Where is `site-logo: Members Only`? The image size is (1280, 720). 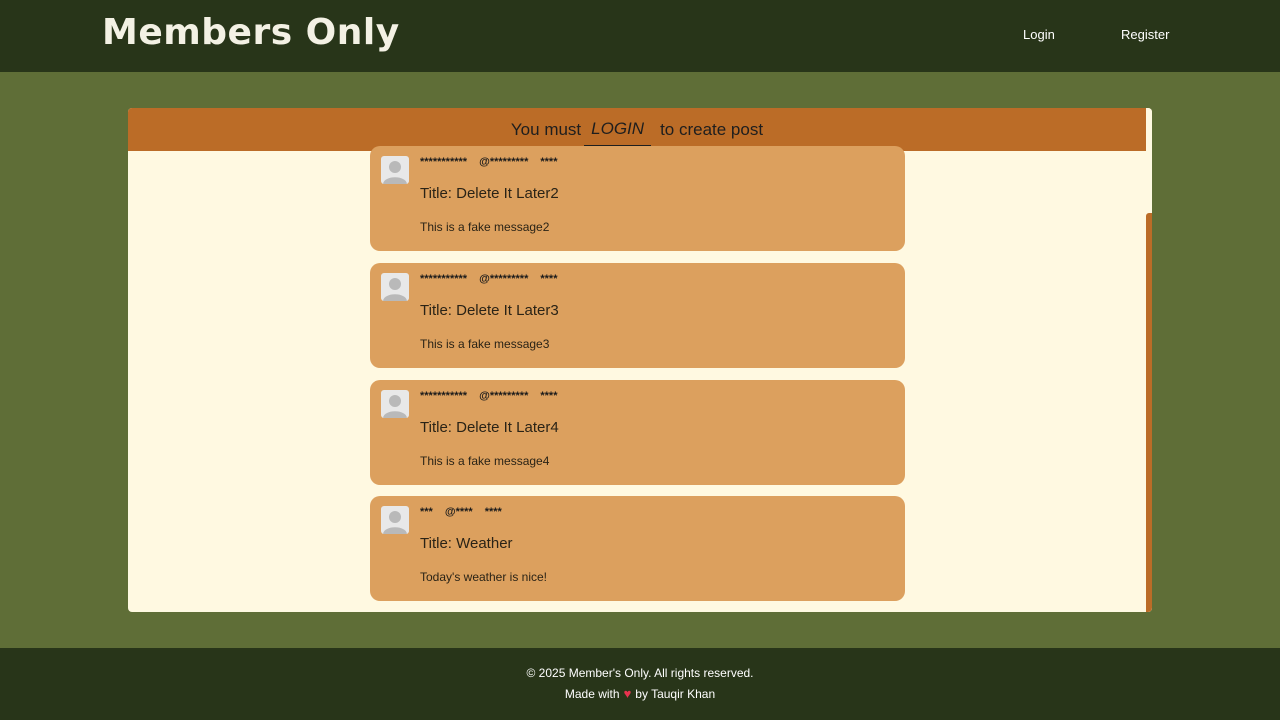 site-logo: Members Only is located at coordinates (251, 32).